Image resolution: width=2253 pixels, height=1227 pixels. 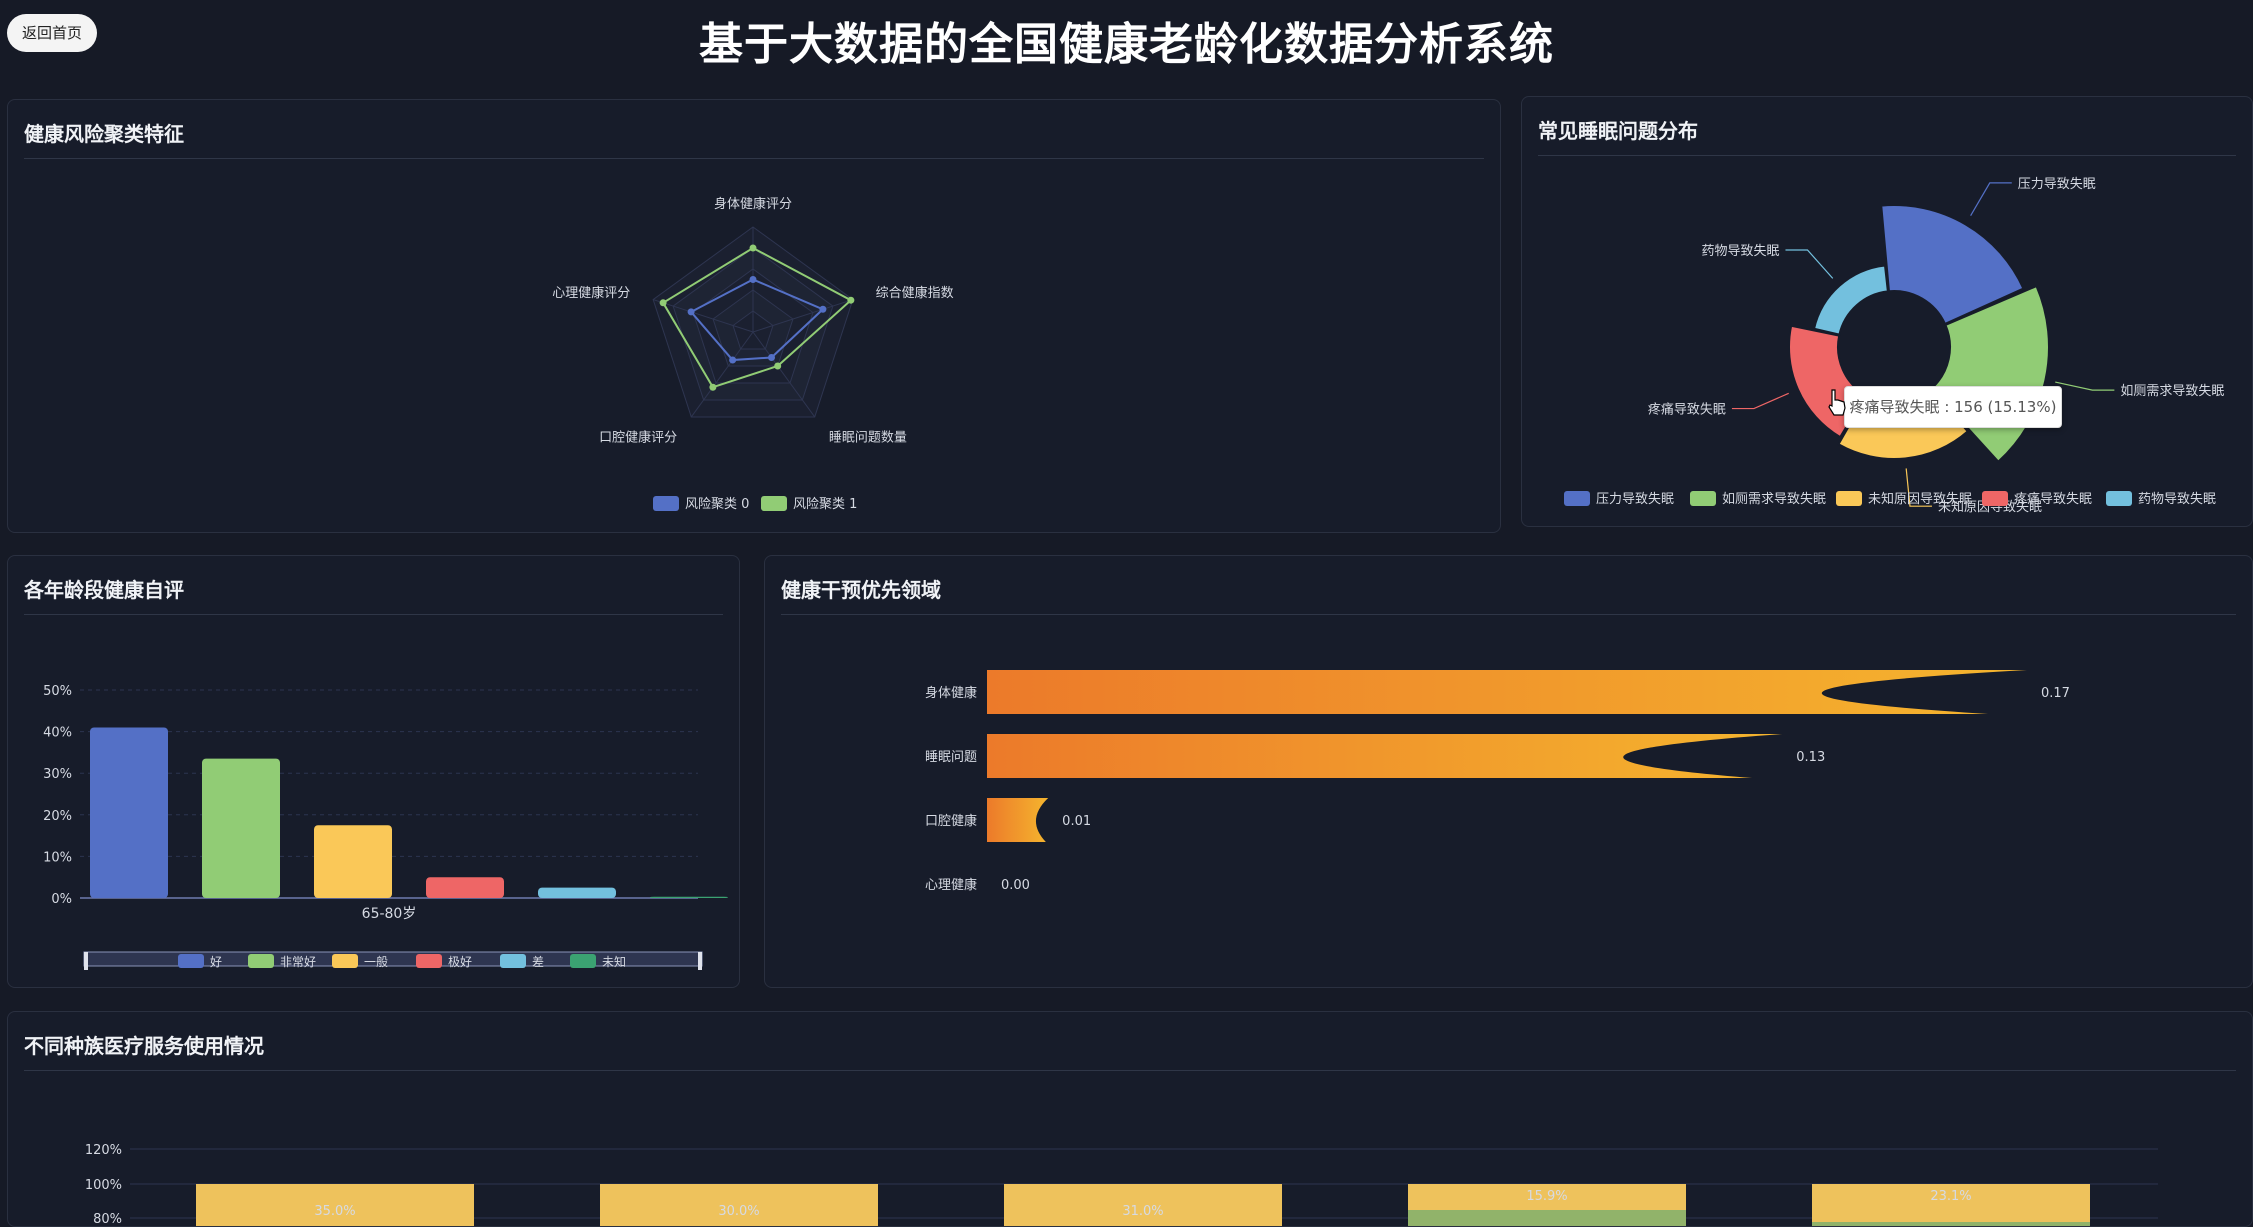 I want to click on bar-value-label: 0.01, so click(x=1076, y=821).